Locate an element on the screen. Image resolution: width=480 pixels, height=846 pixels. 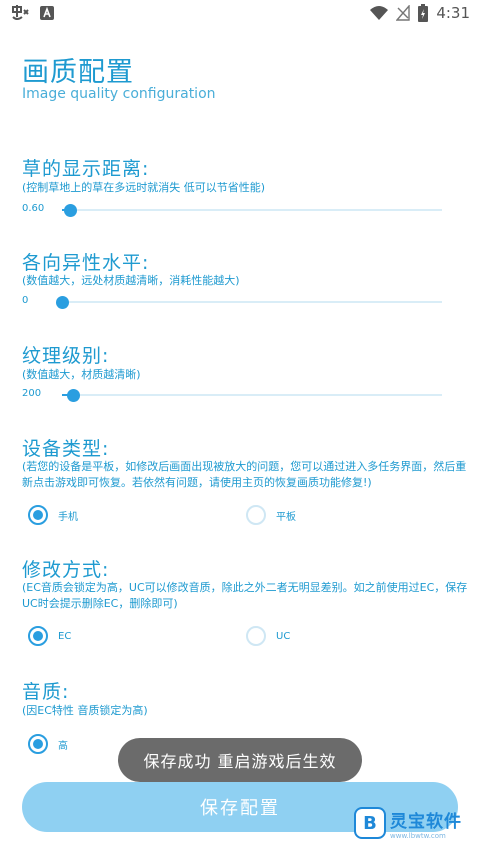
texture-level-slider: 200 is located at coordinates (232, 395).